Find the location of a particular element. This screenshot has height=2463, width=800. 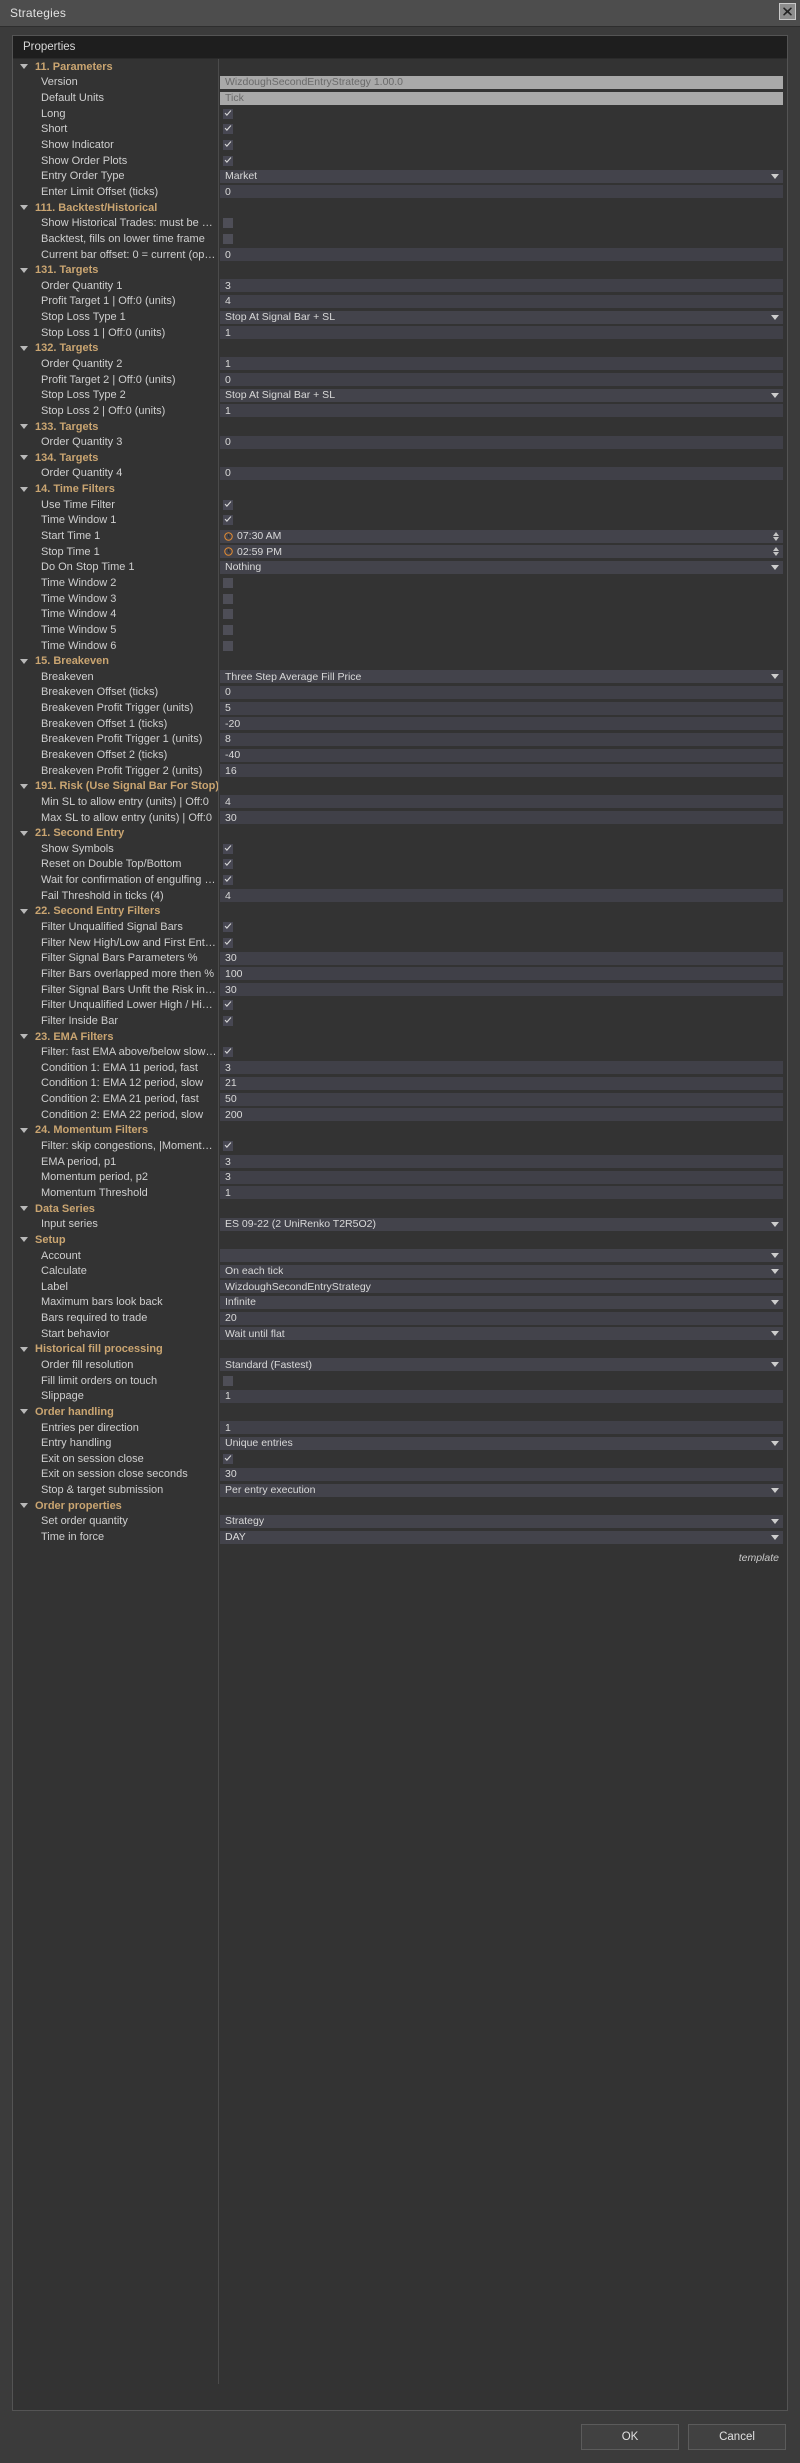

section-header-22-second-entry-filters: 22. Second Entry Filters is located at coordinates (400, 912).